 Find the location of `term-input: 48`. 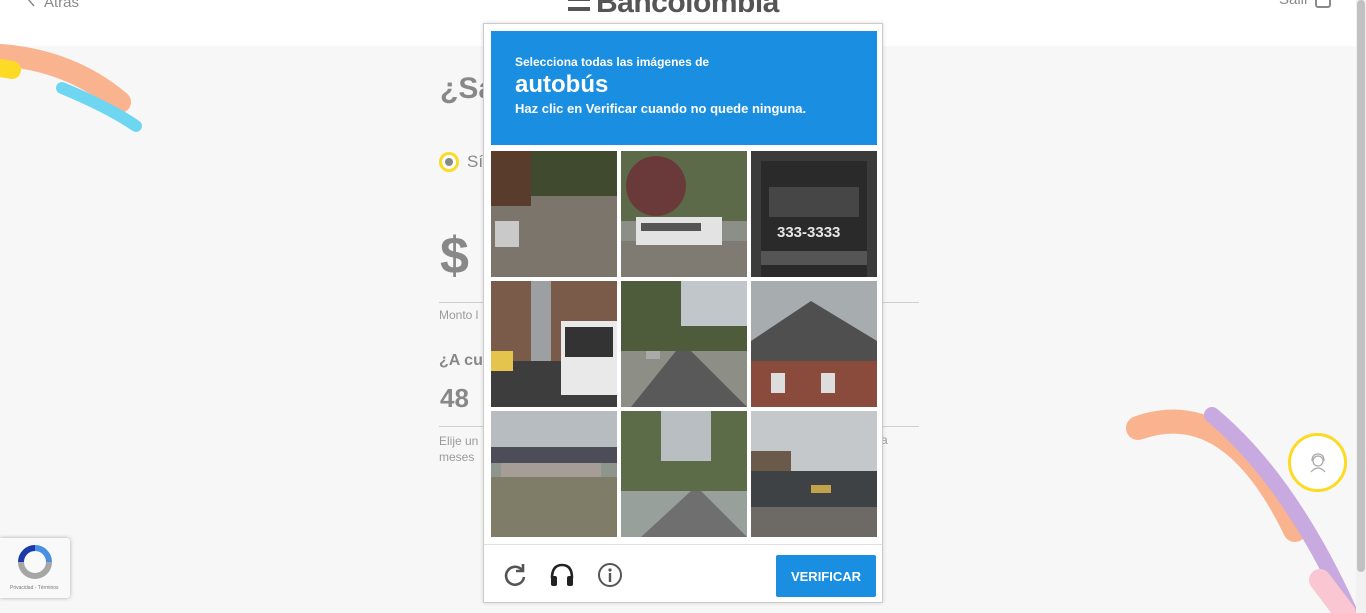

term-input: 48 is located at coordinates (454, 398).